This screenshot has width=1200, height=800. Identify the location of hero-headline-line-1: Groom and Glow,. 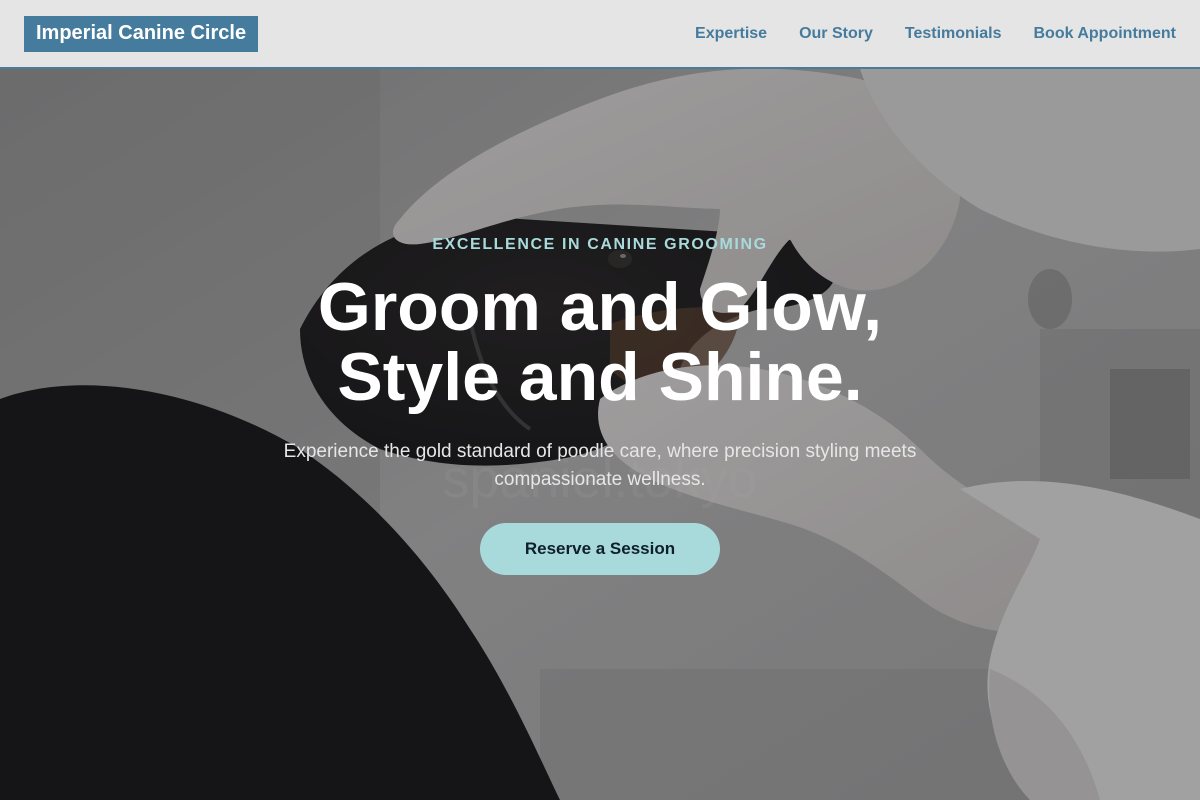
(600, 307).